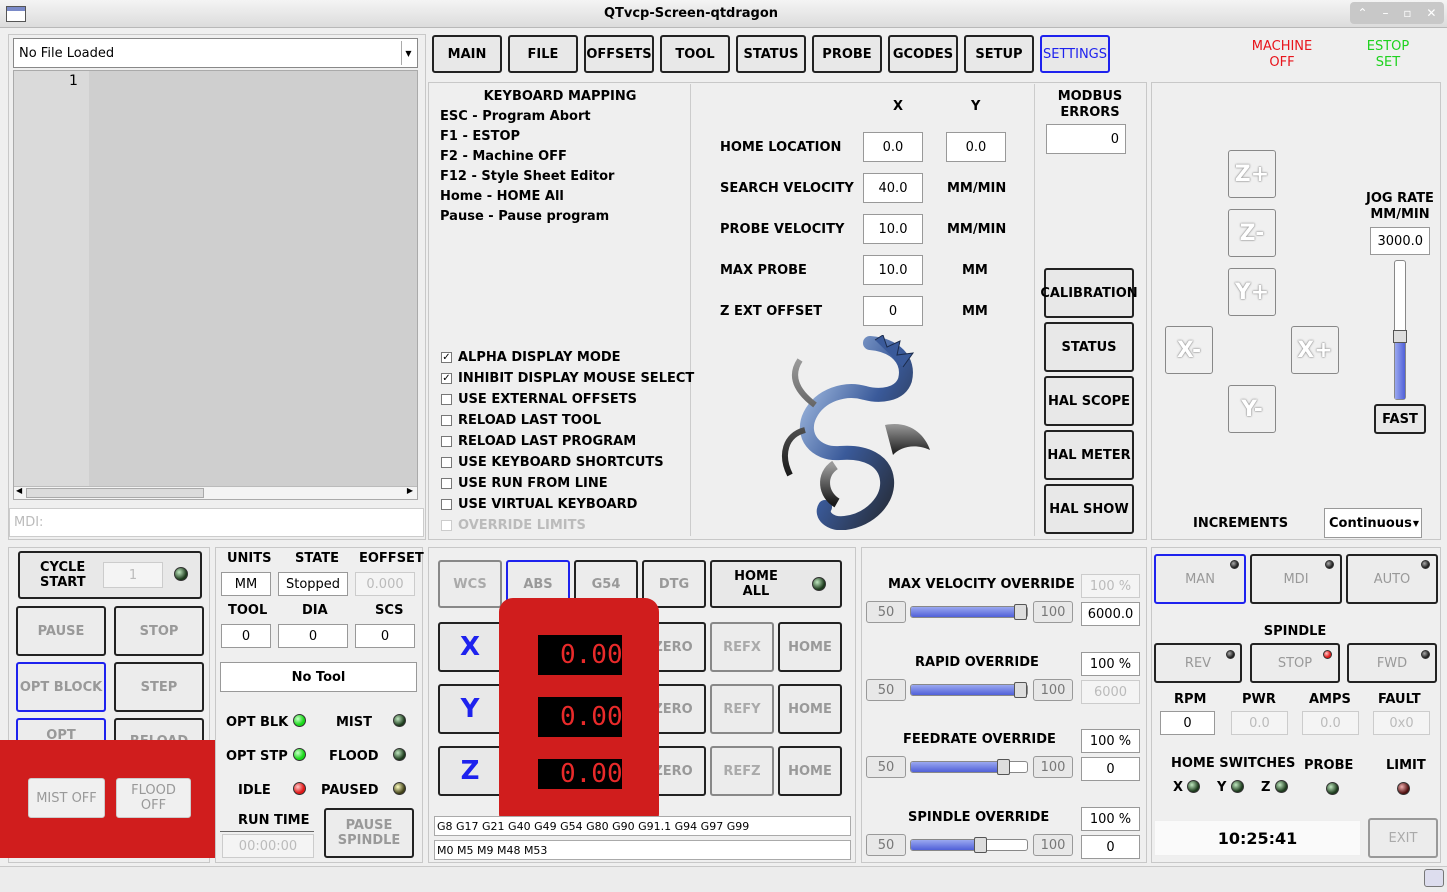  Describe the element at coordinates (1053, 767) in the screenshot. I see `feedrate-max-button: 100` at that location.